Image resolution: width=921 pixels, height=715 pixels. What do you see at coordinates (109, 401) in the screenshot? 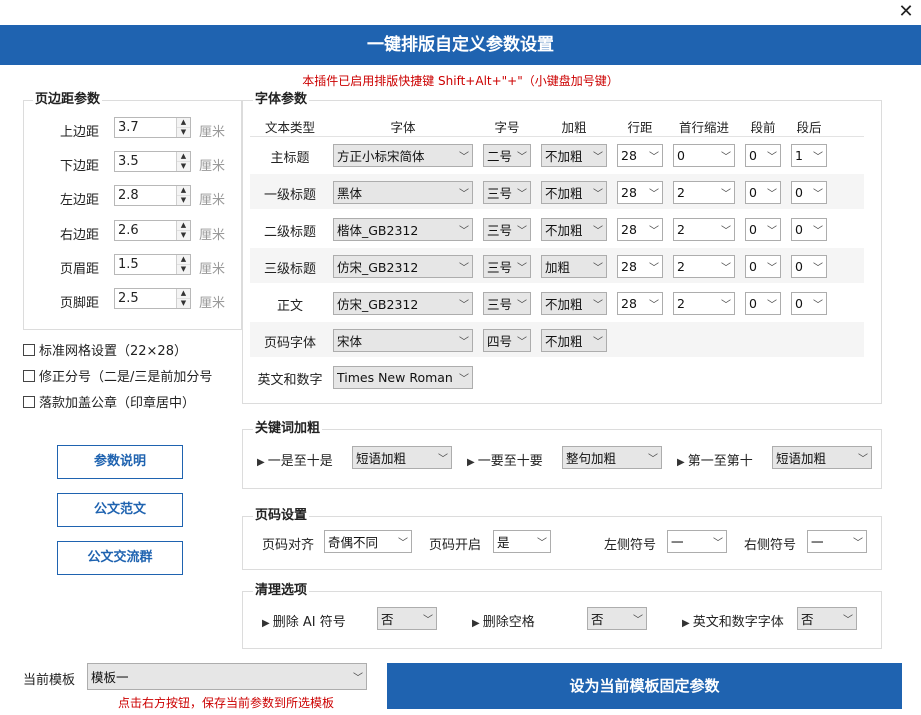
I see `seal-checkbox: 落款加盖公章（印章居中）` at bounding box center [109, 401].